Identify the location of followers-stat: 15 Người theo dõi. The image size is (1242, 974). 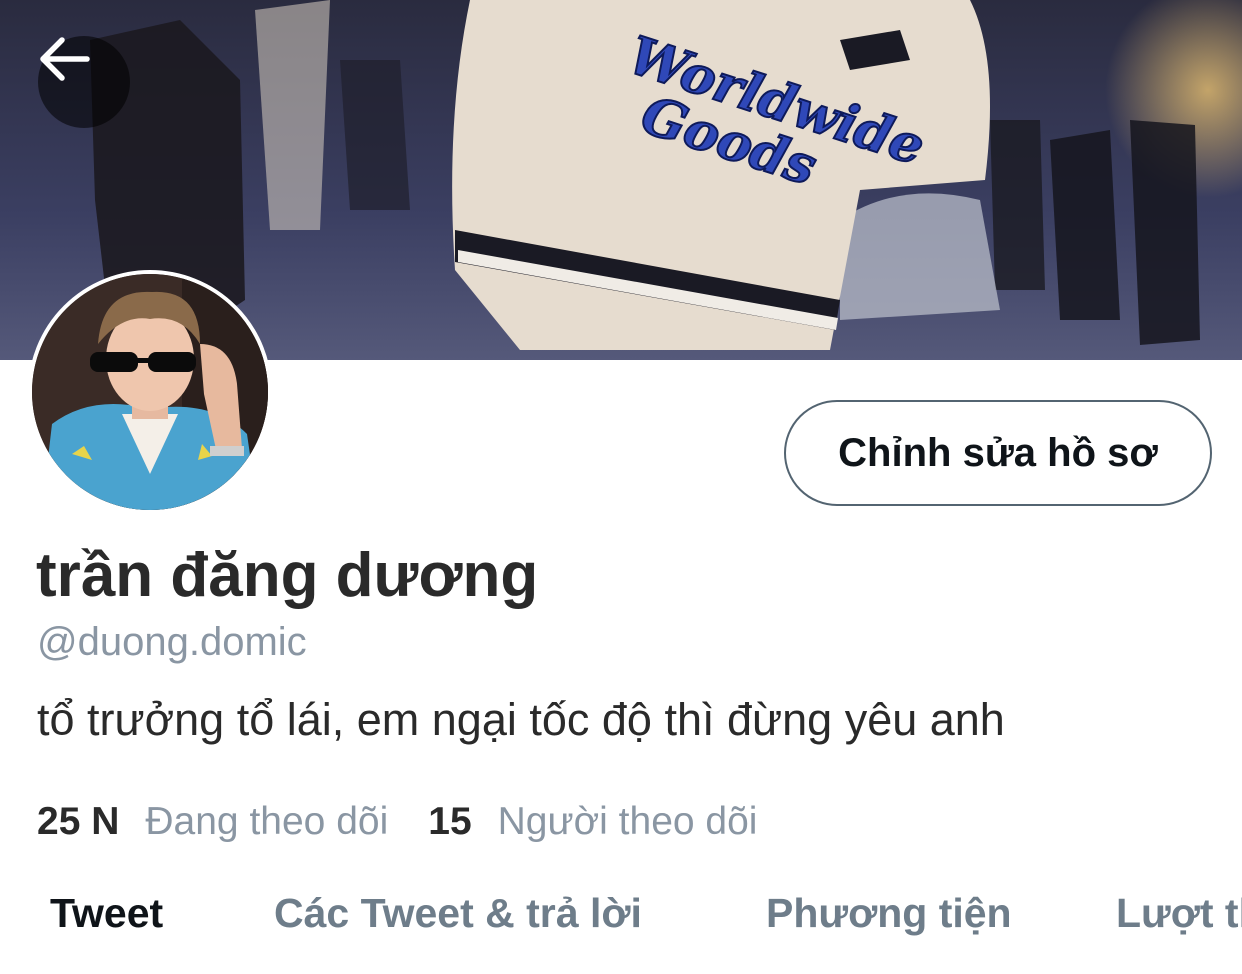
(592, 822).